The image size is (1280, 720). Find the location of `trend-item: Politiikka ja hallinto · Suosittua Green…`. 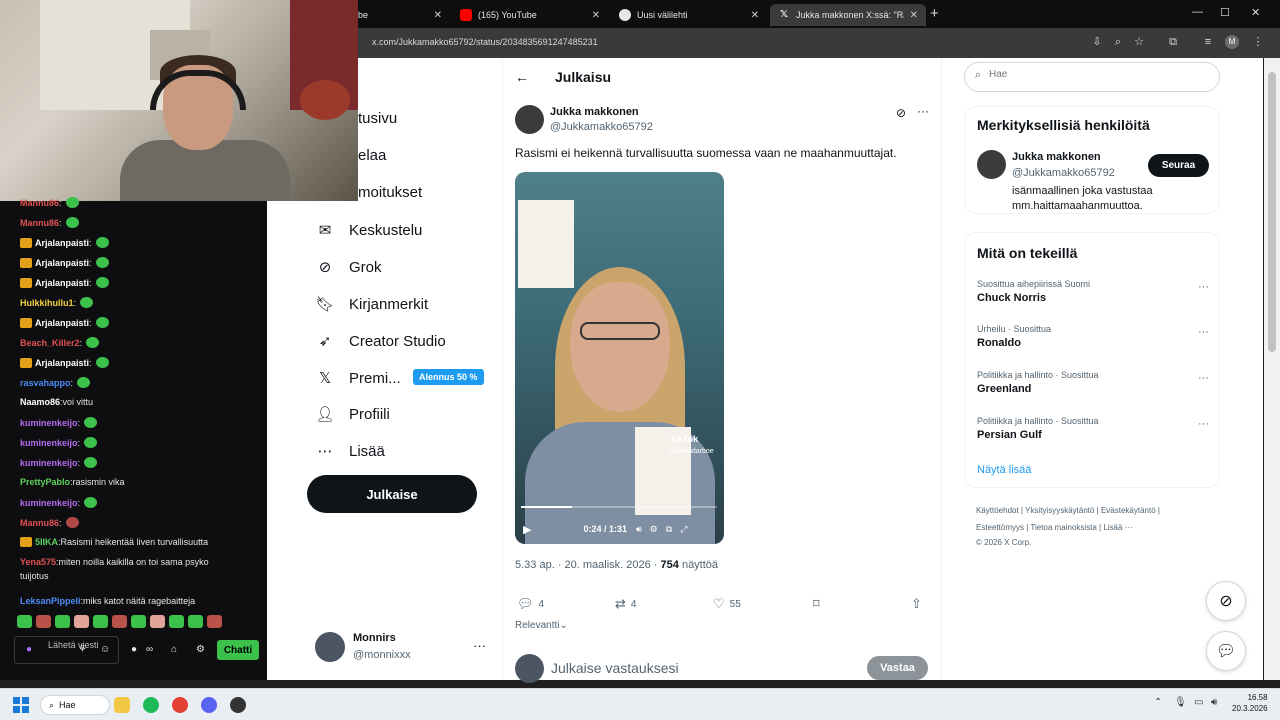

trend-item: Politiikka ja hallinto · Suosittua Green… is located at coordinates (1093, 382).